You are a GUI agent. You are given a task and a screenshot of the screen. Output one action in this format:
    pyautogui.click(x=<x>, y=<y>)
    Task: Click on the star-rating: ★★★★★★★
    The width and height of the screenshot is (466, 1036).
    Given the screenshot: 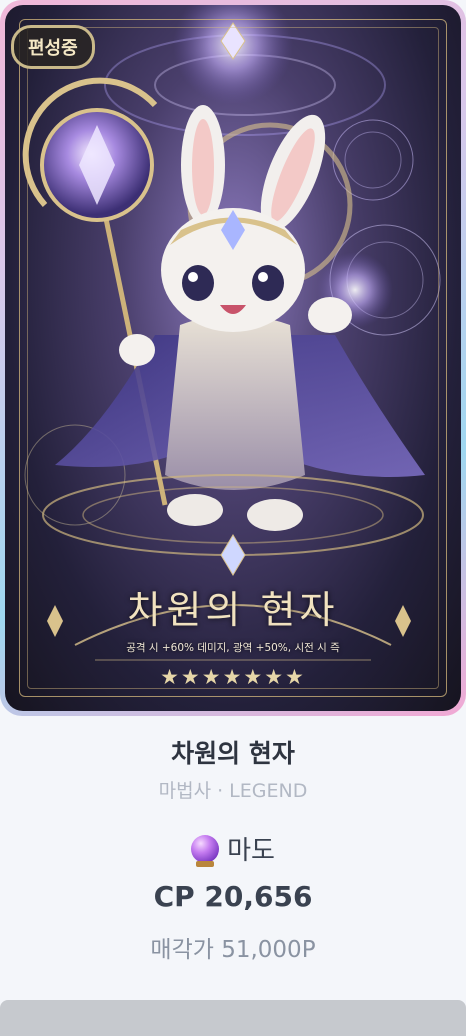 What is the action you would take?
    pyautogui.click(x=233, y=677)
    